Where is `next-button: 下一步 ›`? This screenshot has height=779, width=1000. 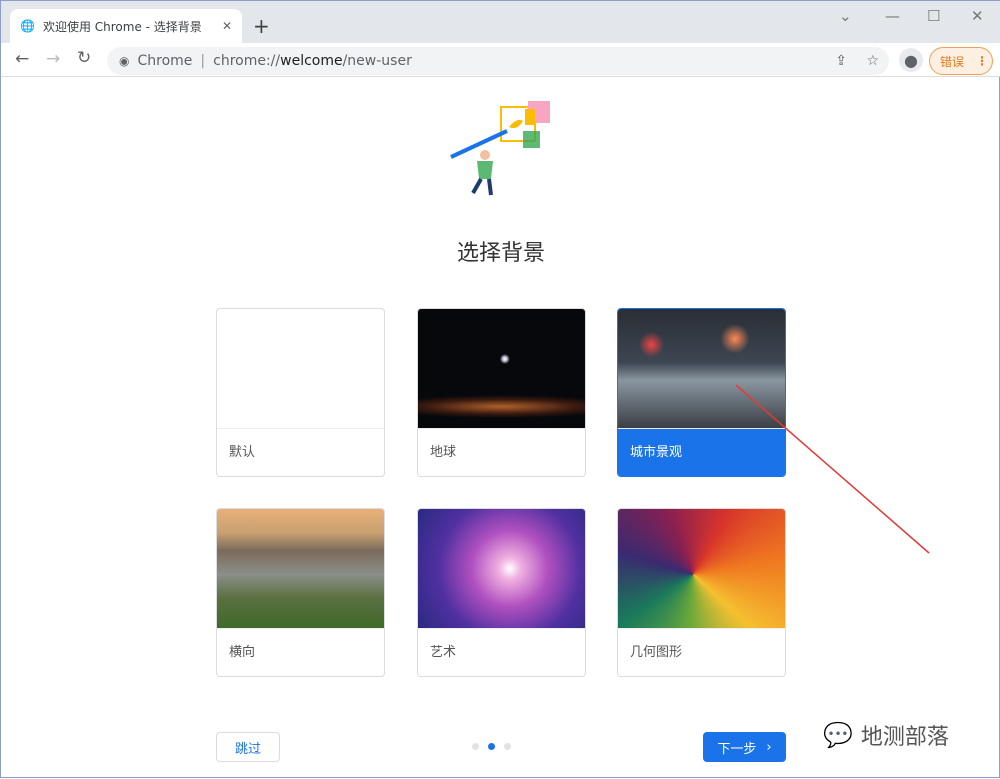 next-button: 下一步 › is located at coordinates (744, 747).